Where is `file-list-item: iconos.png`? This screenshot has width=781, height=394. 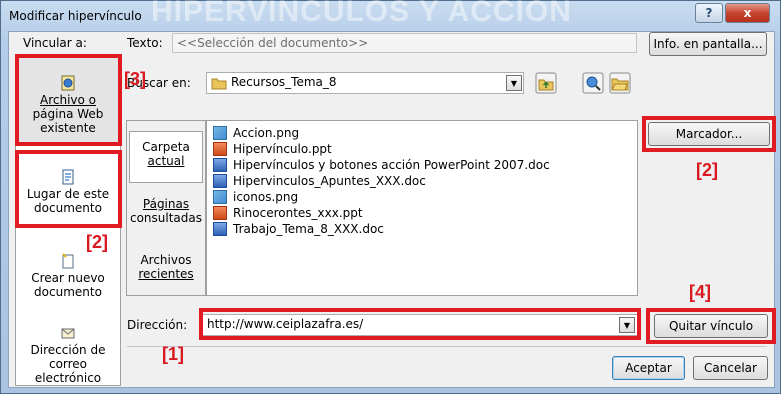 file-list-item: iconos.png is located at coordinates (255, 197).